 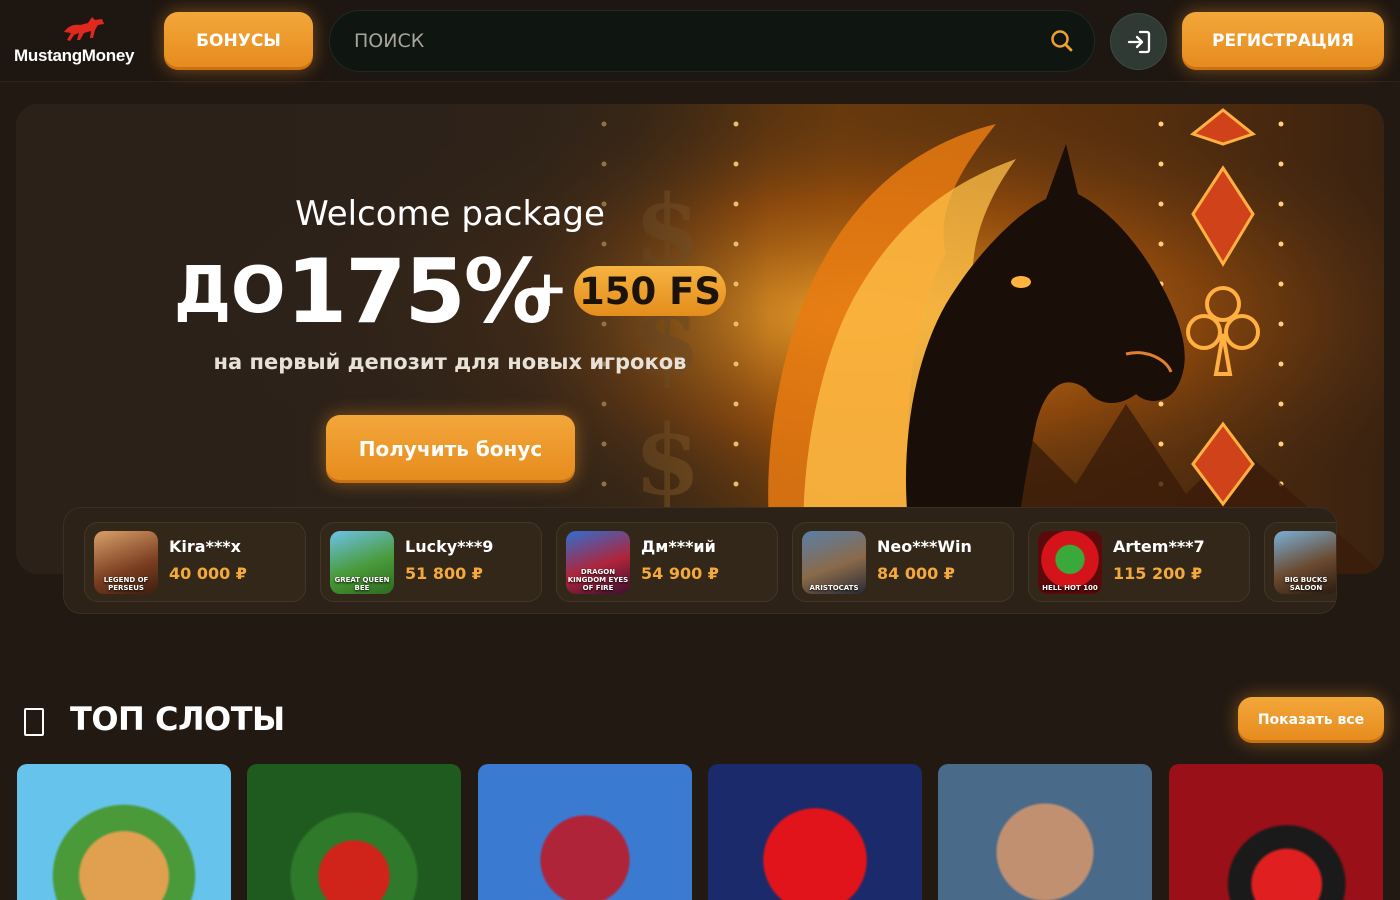 What do you see at coordinates (84, 29) in the screenshot?
I see `horse-icon` at bounding box center [84, 29].